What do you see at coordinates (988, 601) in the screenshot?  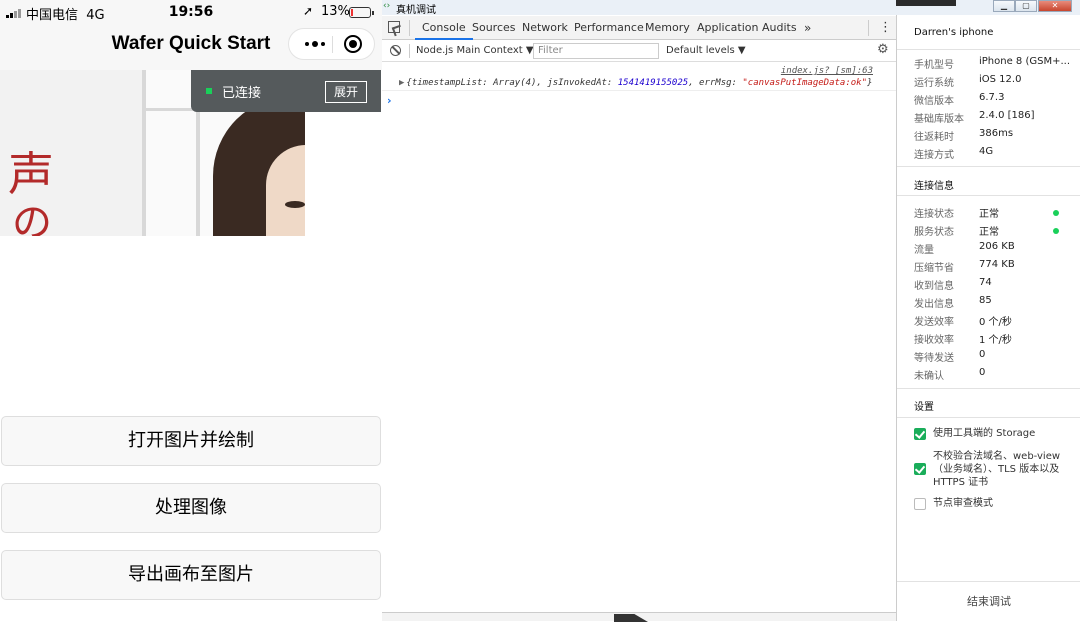 I see `end-debug-button: 结束调试` at bounding box center [988, 601].